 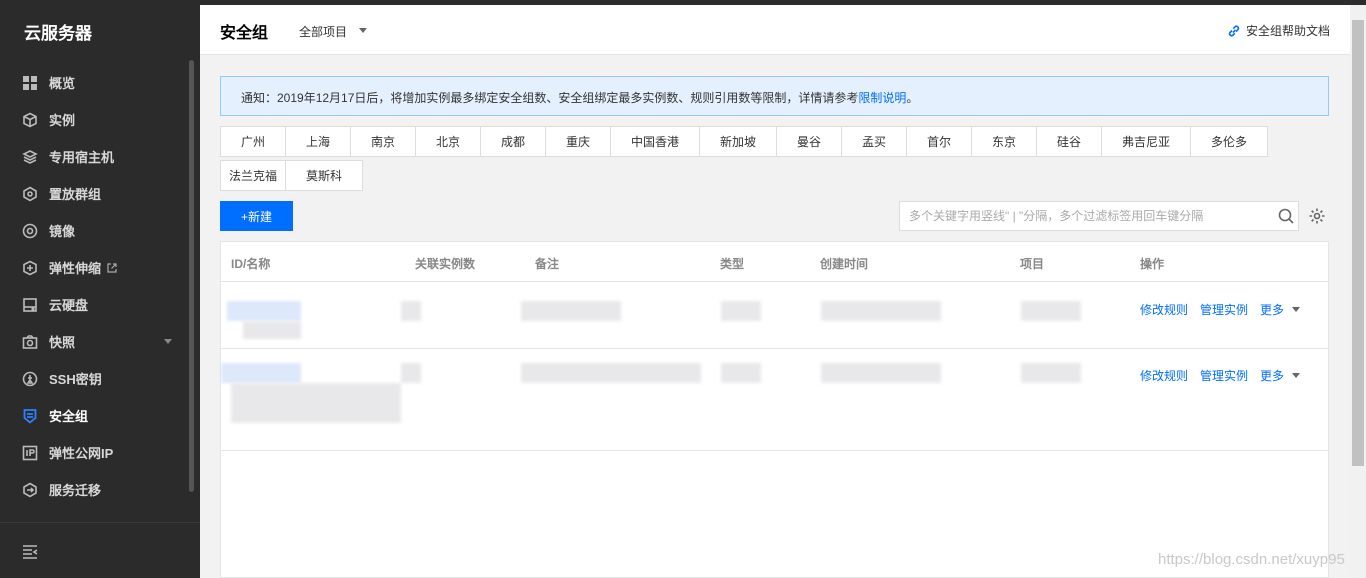 I want to click on redacted-remark, so click(x=611, y=373).